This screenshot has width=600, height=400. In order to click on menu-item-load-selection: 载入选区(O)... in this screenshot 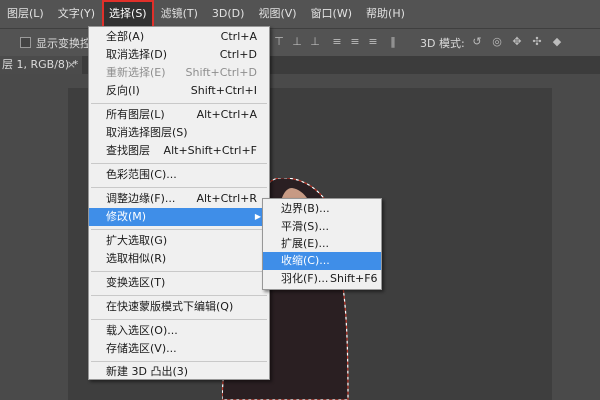, I will do `click(179, 331)`.